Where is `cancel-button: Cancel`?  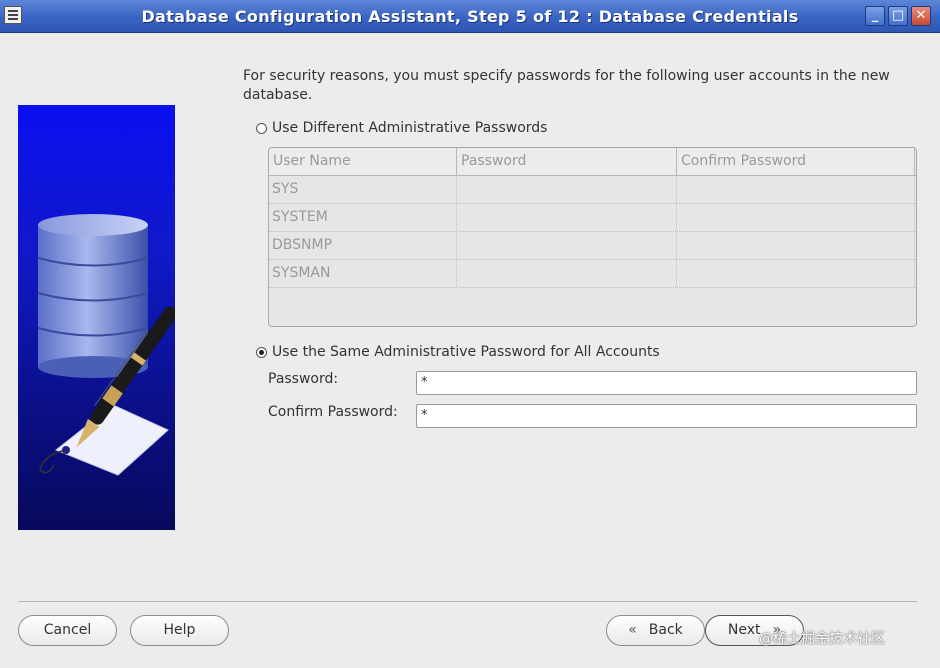
cancel-button: Cancel is located at coordinates (67, 630).